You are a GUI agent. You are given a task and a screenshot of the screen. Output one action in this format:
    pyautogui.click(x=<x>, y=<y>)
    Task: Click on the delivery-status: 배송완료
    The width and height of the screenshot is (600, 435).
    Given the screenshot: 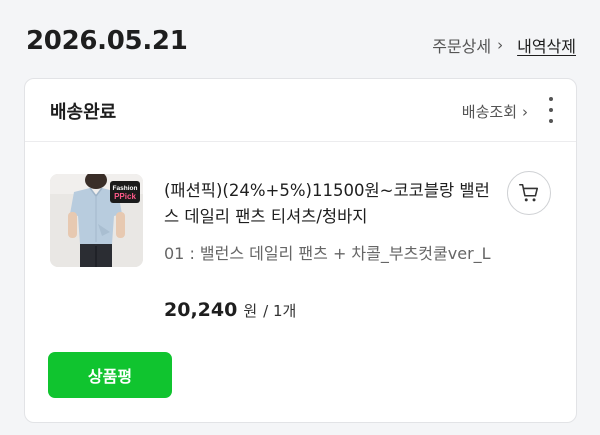 What is the action you would take?
    pyautogui.click(x=83, y=112)
    